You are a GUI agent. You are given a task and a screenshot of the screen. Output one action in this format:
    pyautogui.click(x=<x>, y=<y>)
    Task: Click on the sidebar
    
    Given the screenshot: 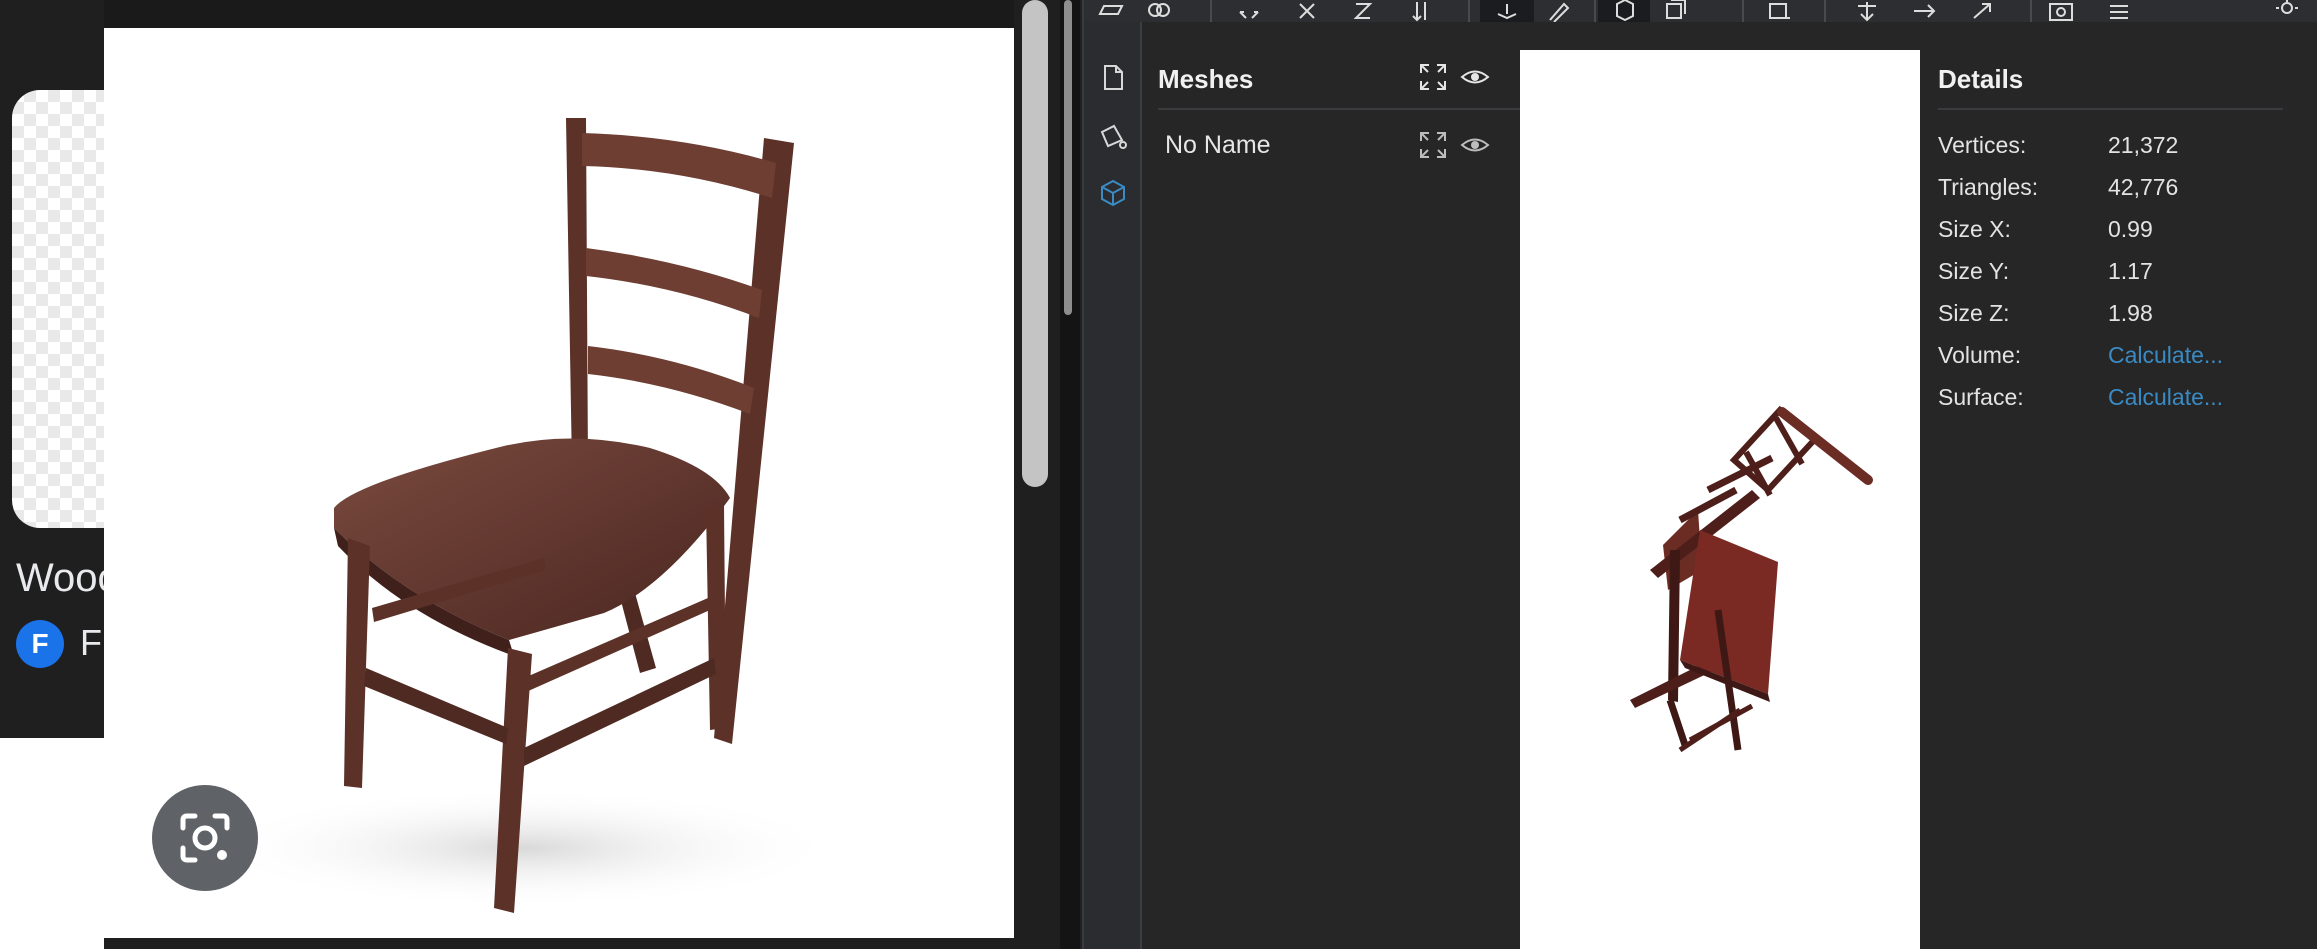 What is the action you would take?
    pyautogui.click(x=1112, y=485)
    